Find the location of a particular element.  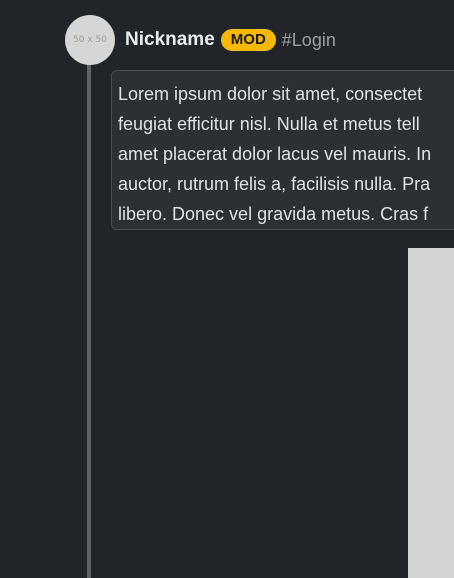

thread-line is located at coordinates (89, 309).